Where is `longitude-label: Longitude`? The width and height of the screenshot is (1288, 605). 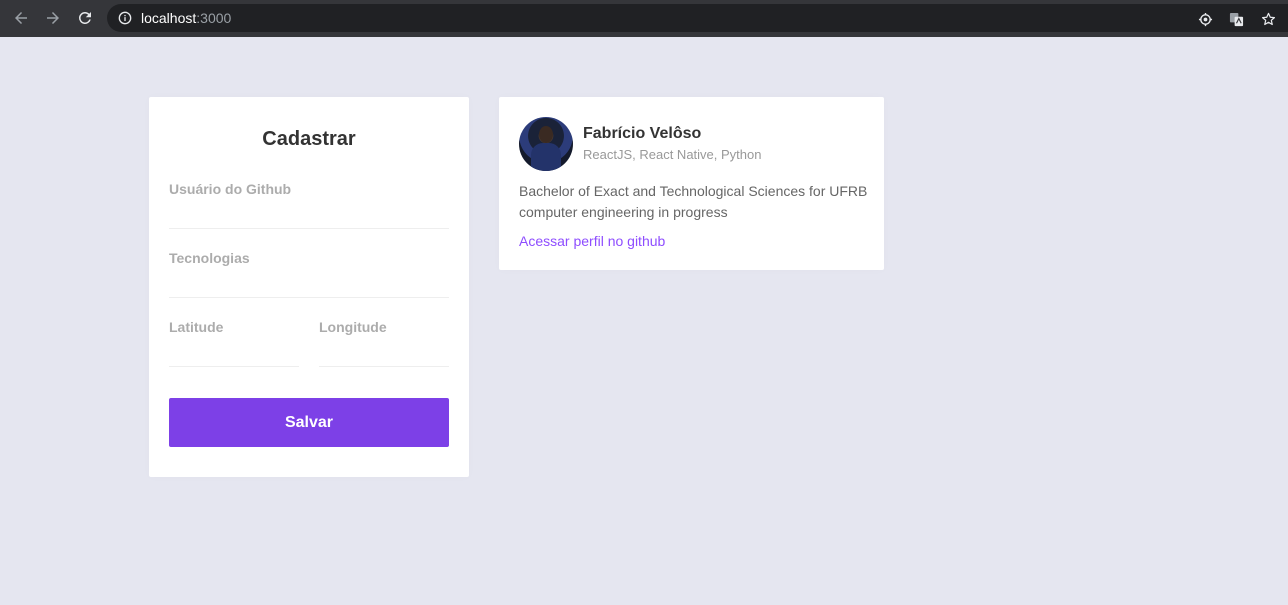
longitude-label: Longitude is located at coordinates (353, 327).